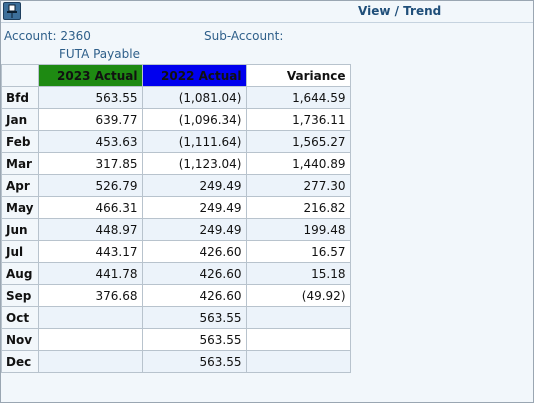 This screenshot has height=403, width=534. Describe the element at coordinates (298, 295) in the screenshot. I see `variance-cell: (49.92)` at that location.